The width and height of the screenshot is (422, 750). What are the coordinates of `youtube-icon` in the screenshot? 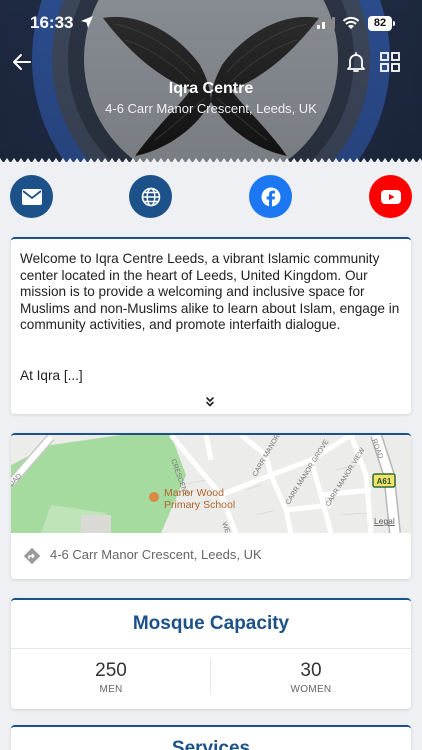 It's located at (390, 196).